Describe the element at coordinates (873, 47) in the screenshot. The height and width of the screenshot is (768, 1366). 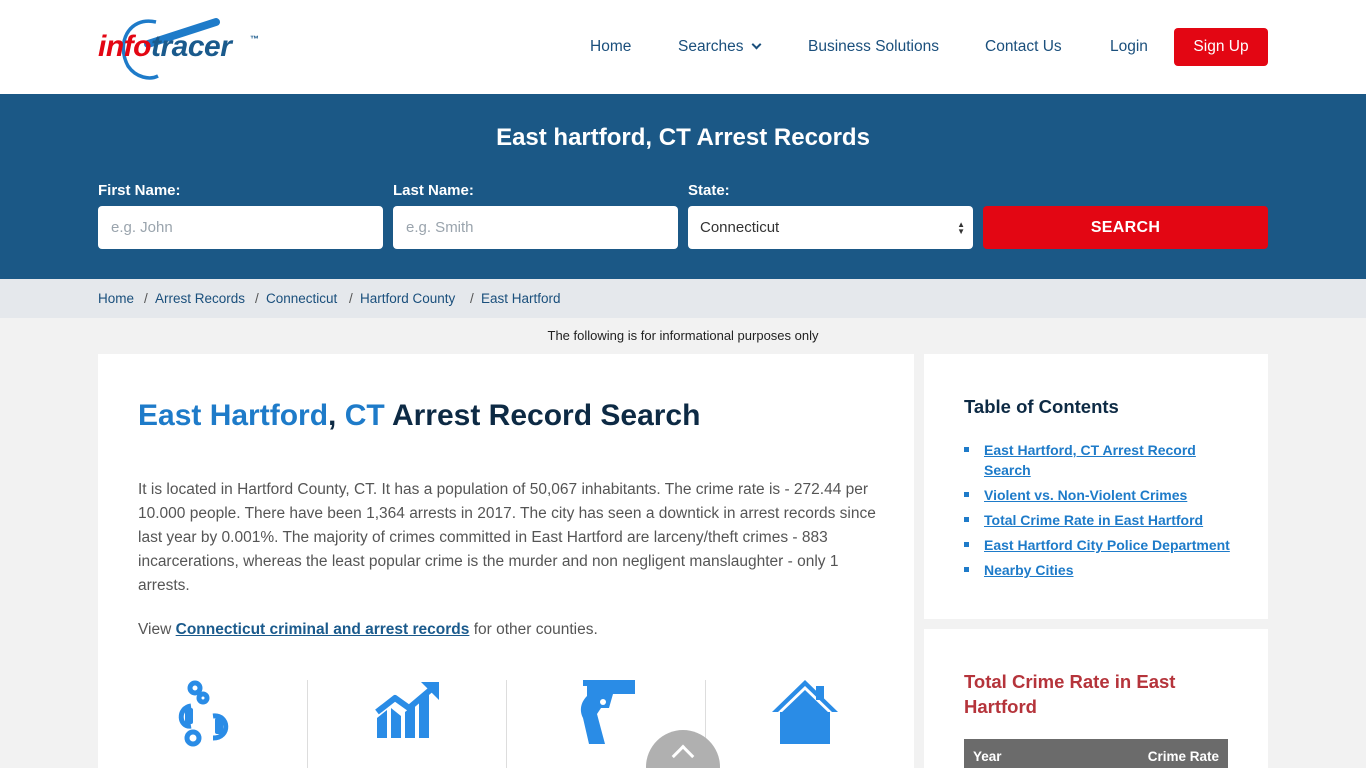
I see `nav-business-solutions: Business Solutions` at that location.